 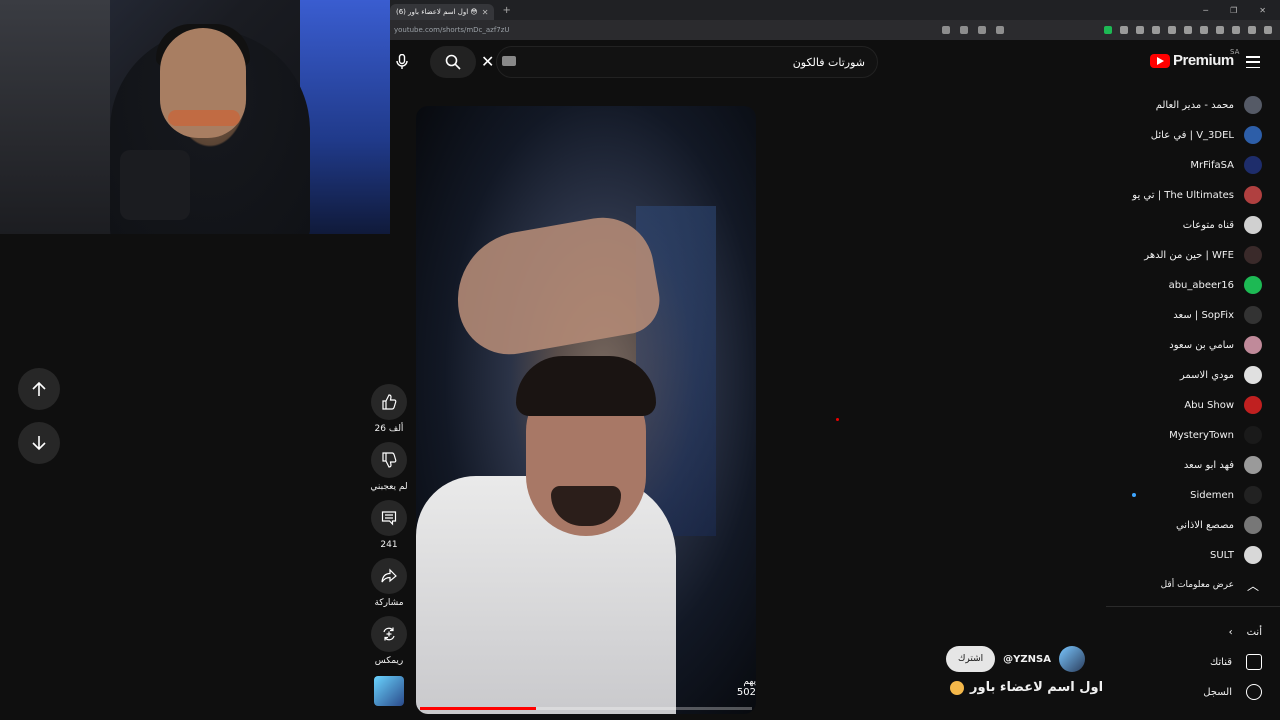 I want to click on sidebar-subscription-item: مودي الاسمر, so click(x=1193, y=375).